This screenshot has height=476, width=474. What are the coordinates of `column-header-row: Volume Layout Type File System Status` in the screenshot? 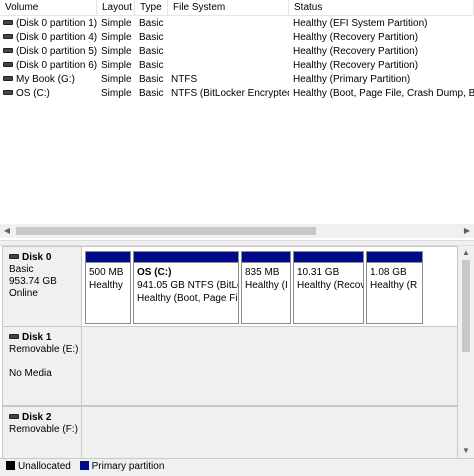 It's located at (237, 8).